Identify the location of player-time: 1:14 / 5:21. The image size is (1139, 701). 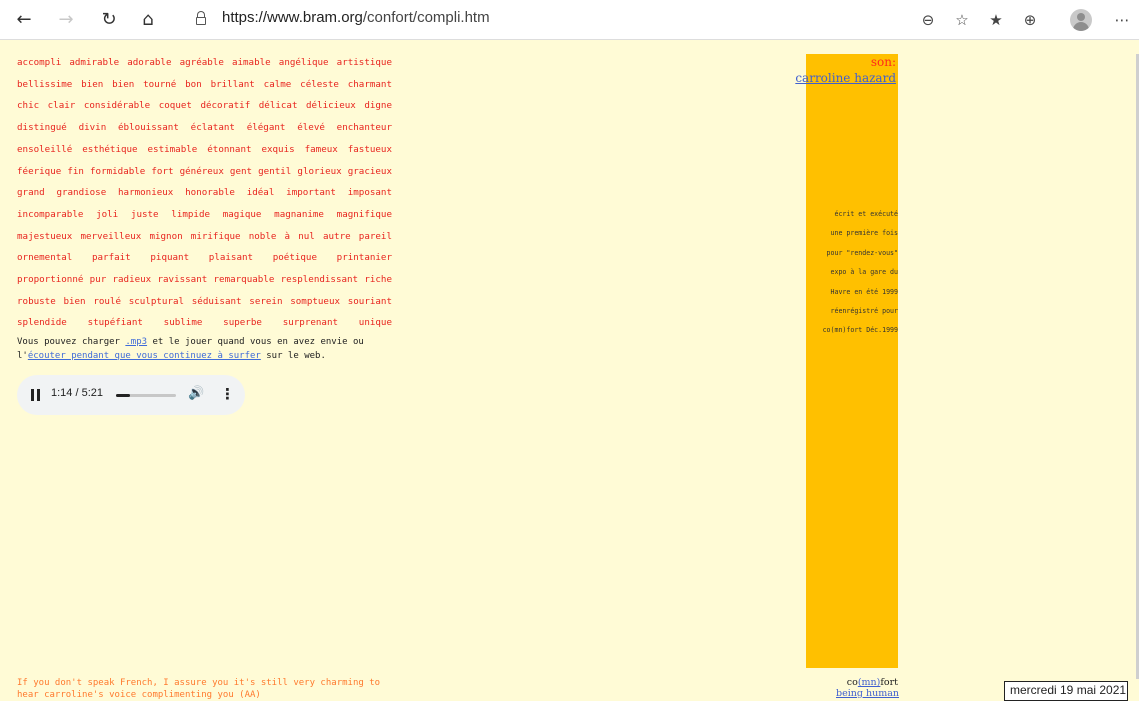
(77, 393).